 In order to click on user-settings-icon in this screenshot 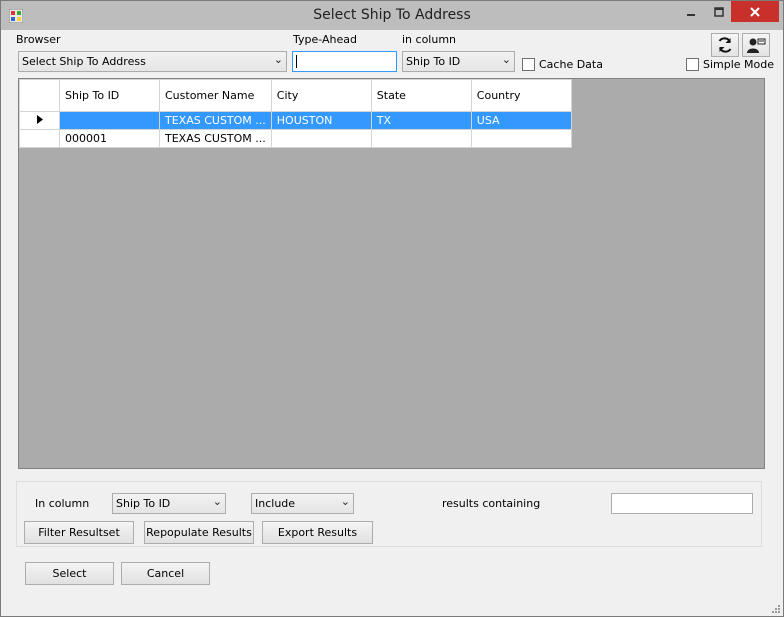, I will do `click(756, 45)`.